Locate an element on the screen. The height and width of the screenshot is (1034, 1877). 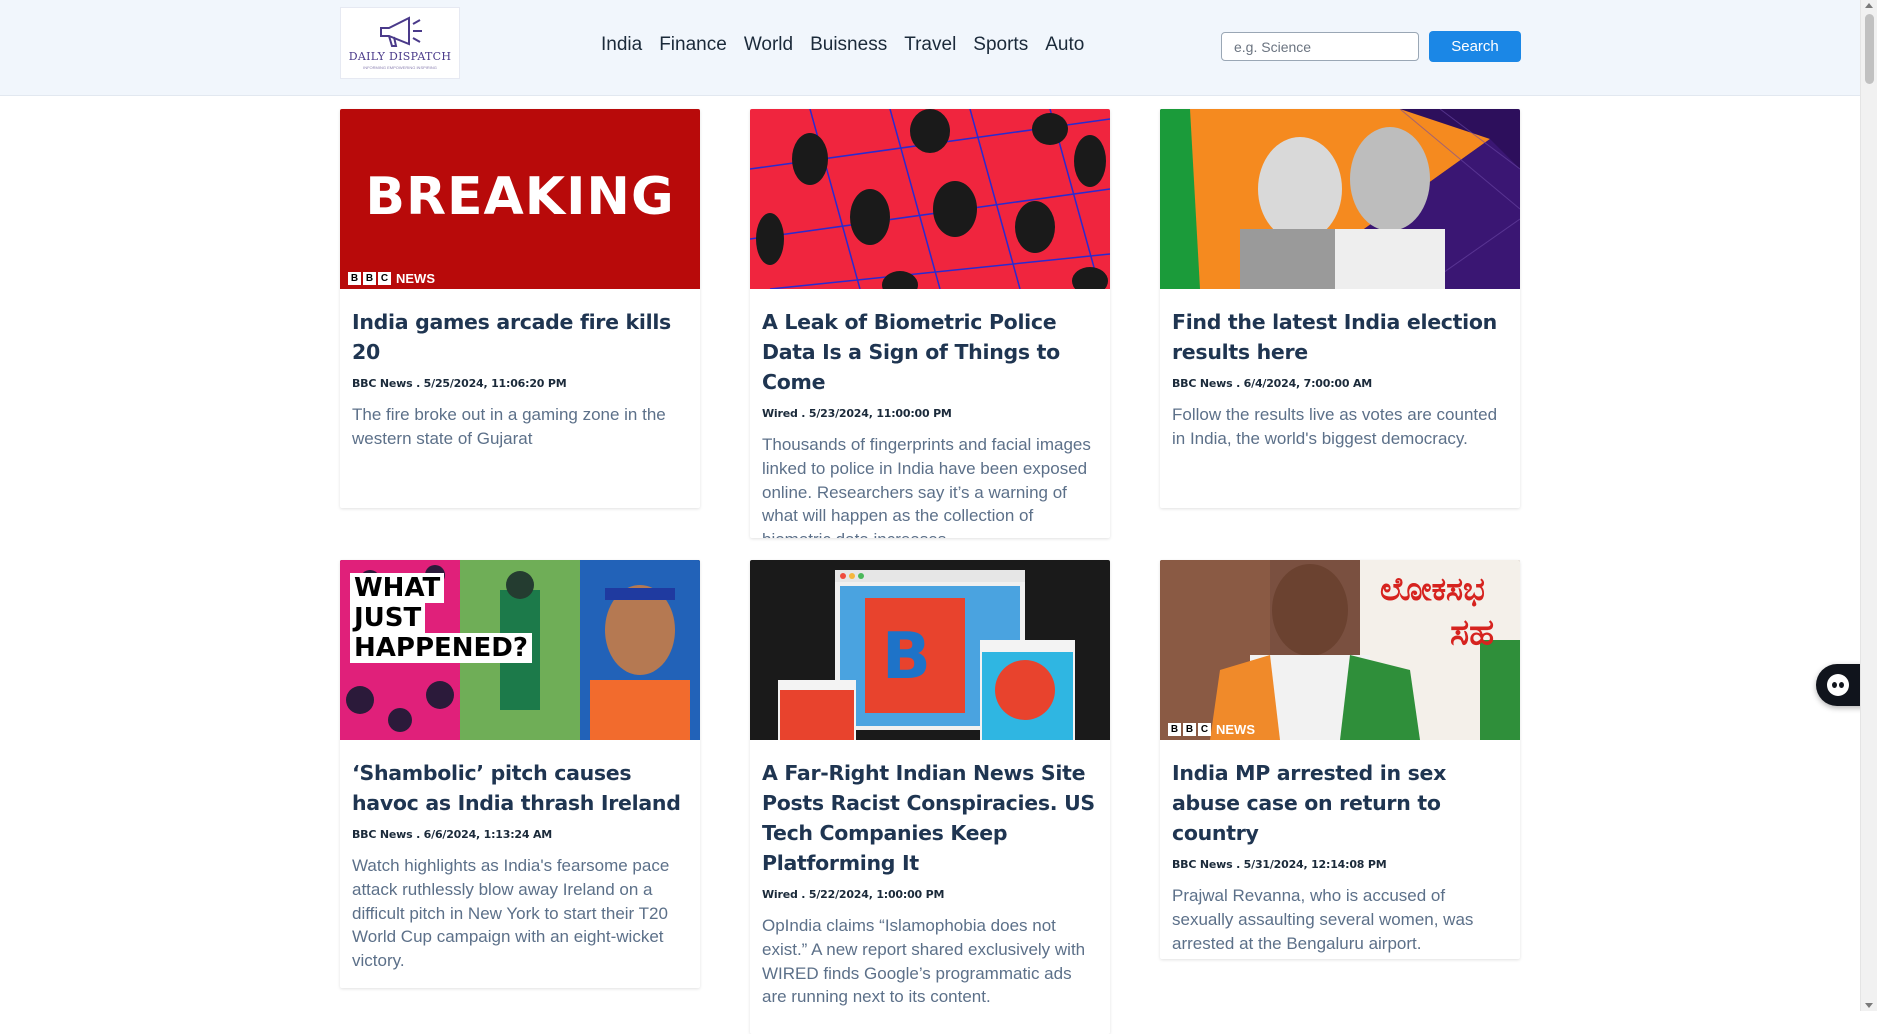
what-just-happened-label: WHAT JUST HAPPENED? is located at coordinates (441, 618).